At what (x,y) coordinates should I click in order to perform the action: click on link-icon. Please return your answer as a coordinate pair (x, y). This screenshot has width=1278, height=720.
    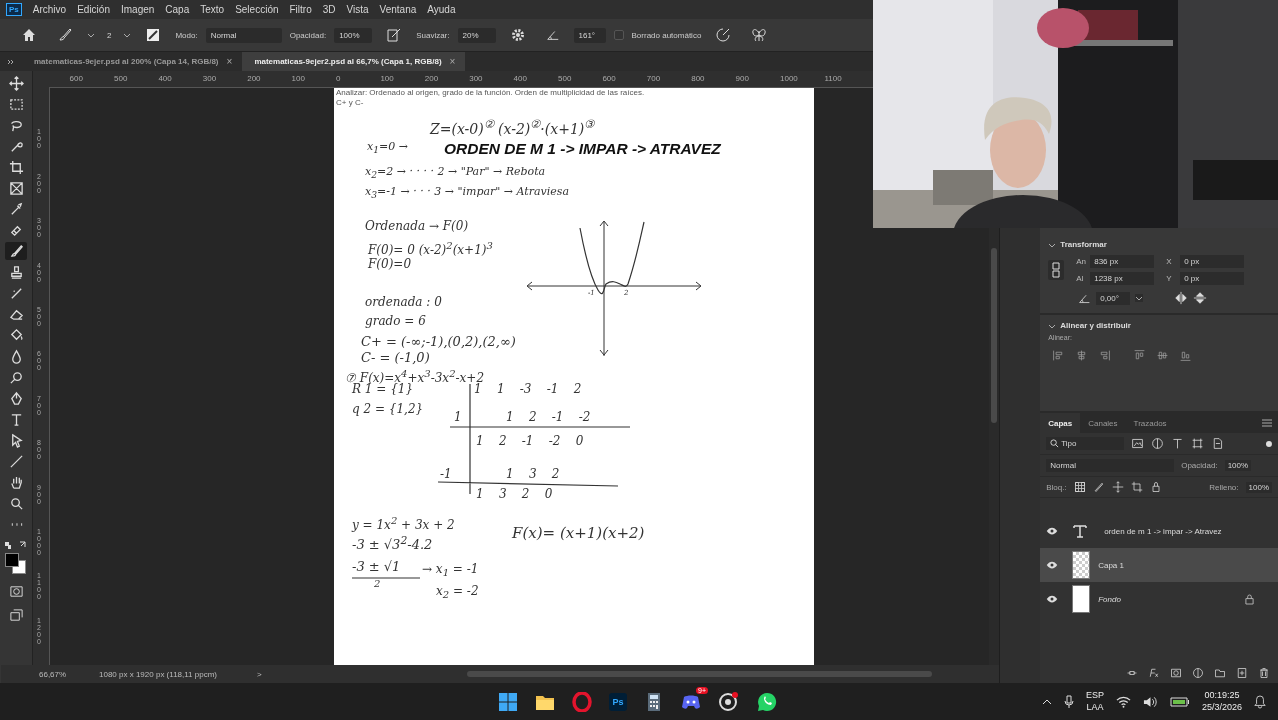
    Looking at the image, I should click on (1056, 270).